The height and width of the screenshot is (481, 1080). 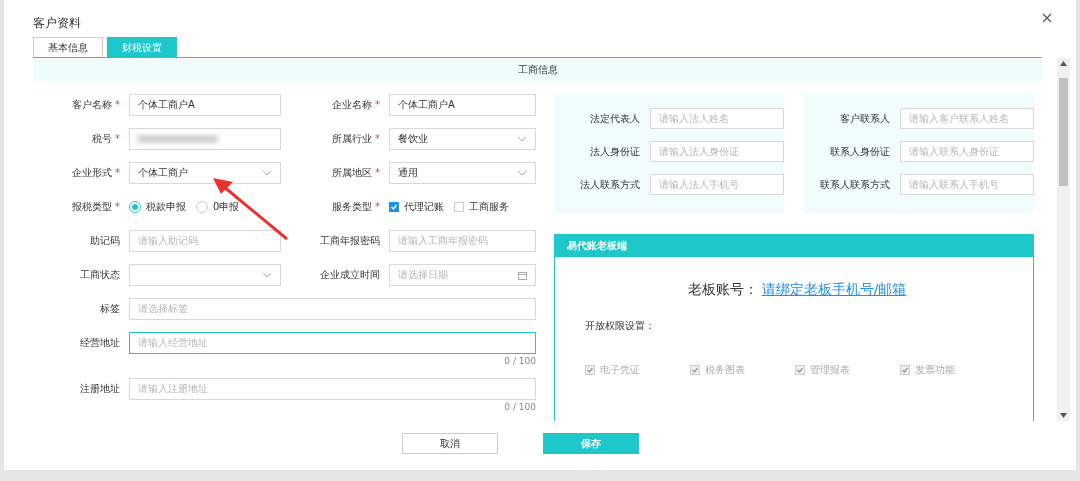 What do you see at coordinates (462, 139) in the screenshot?
I see `select-field: 餐饮业` at bounding box center [462, 139].